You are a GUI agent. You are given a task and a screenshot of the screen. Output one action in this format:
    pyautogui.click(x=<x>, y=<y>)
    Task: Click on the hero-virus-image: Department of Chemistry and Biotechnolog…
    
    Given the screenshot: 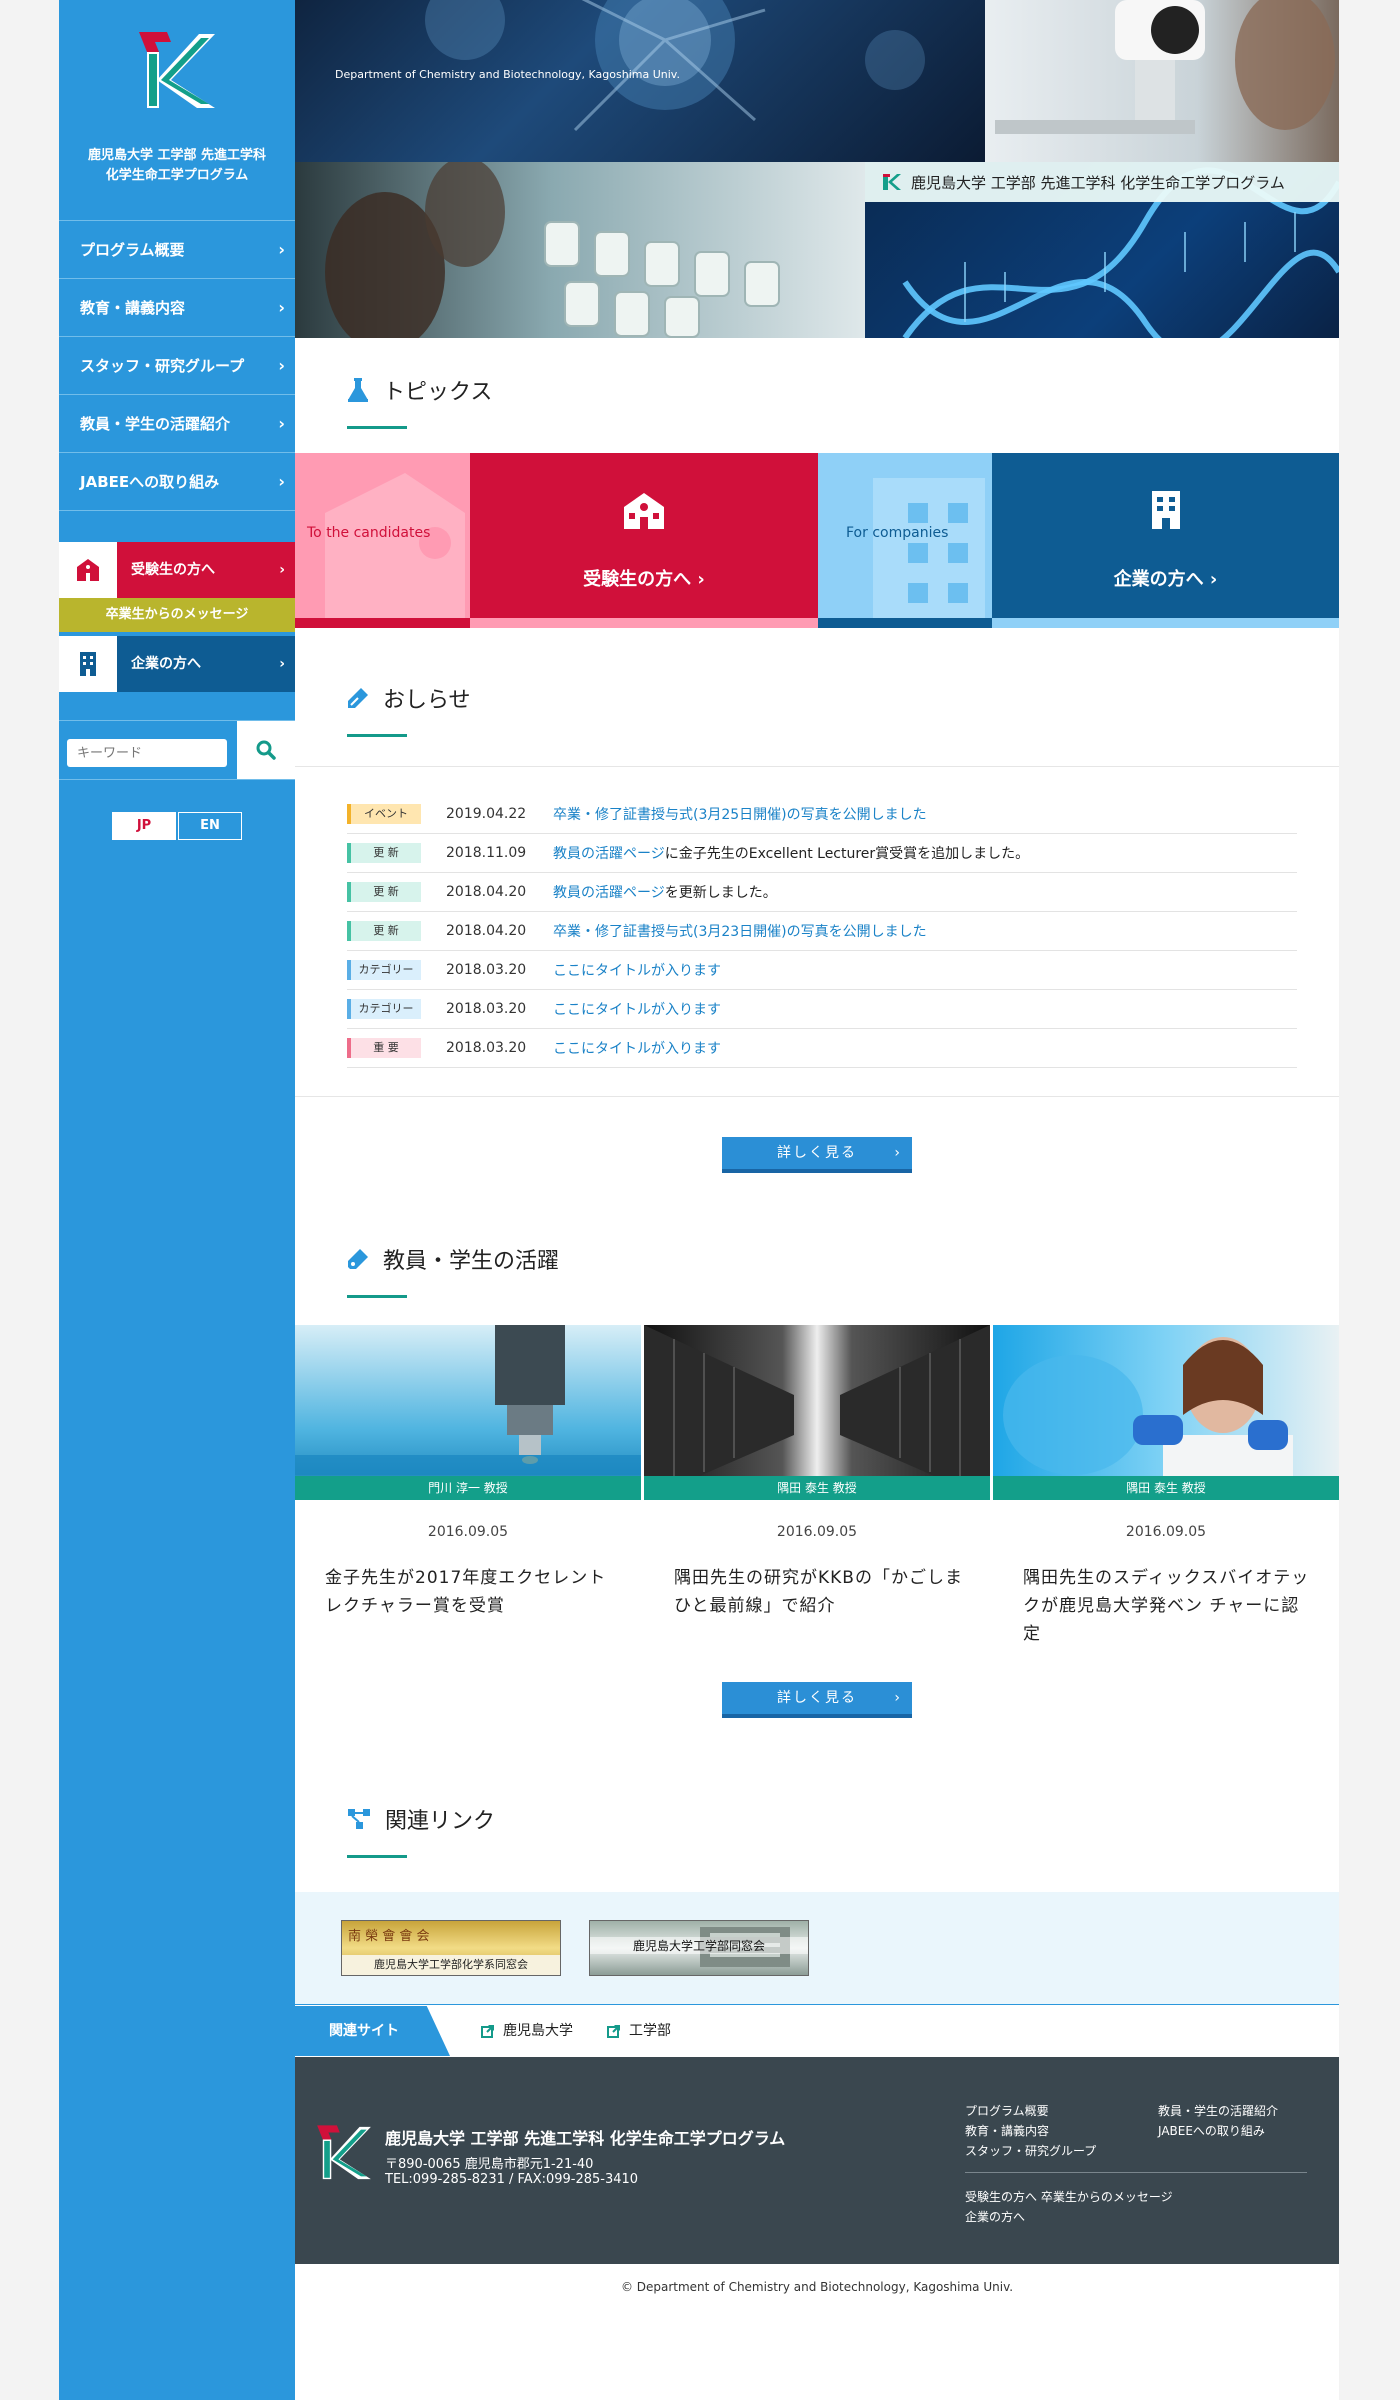 What is the action you would take?
    pyautogui.click(x=640, y=81)
    